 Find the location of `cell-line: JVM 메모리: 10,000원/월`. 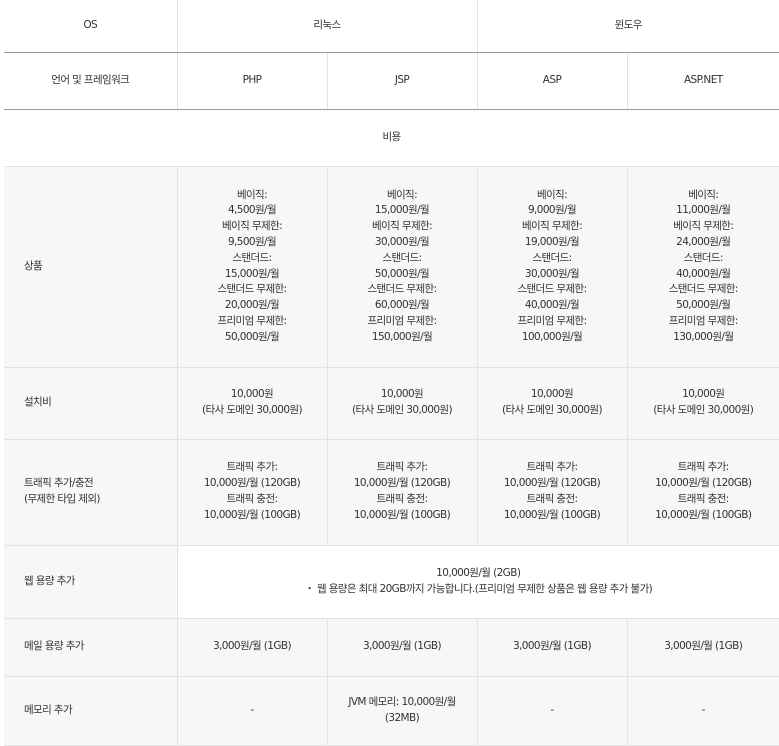

cell-line: JVM 메모리: 10,000원/월 is located at coordinates (402, 703).